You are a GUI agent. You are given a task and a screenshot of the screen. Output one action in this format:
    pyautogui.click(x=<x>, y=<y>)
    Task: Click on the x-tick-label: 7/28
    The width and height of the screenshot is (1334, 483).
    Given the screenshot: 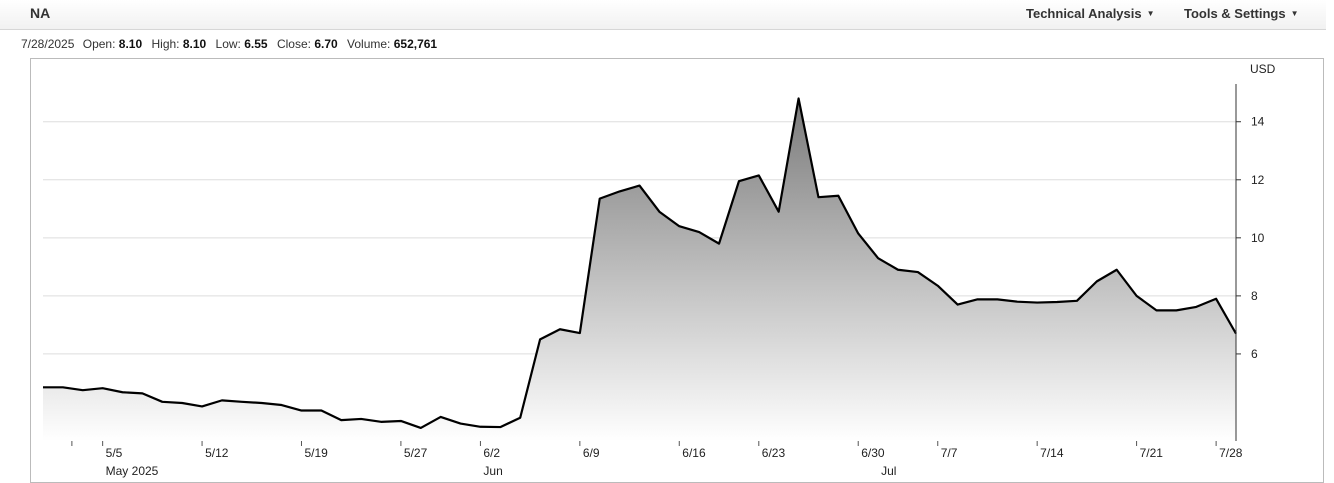 What is the action you would take?
    pyautogui.click(x=1231, y=453)
    